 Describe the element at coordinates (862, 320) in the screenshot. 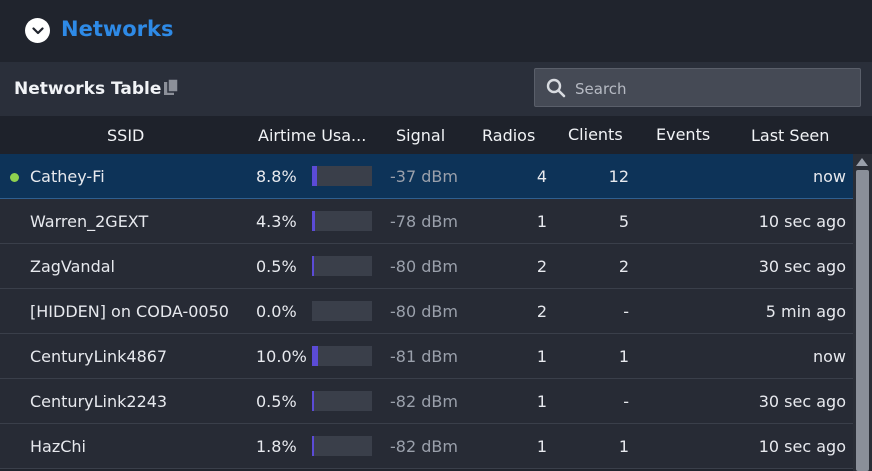

I see `scrollbar-thumb` at that location.